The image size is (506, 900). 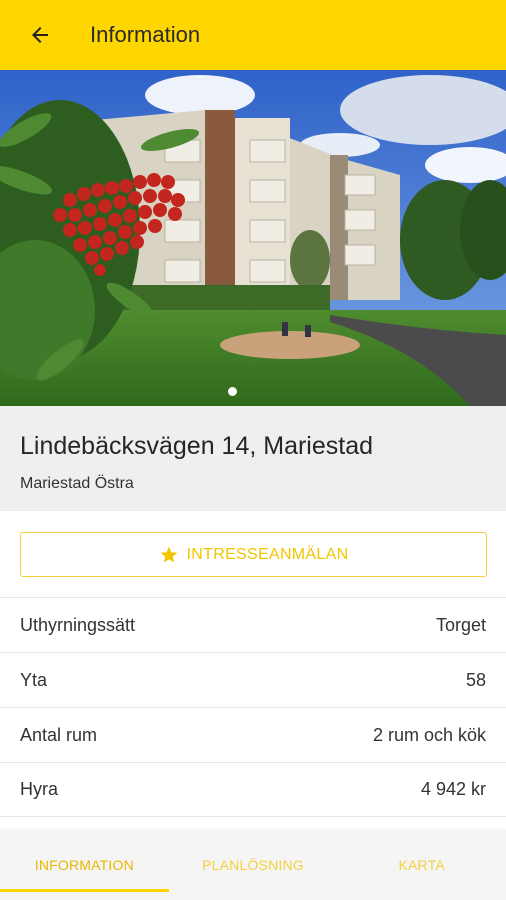 What do you see at coordinates (59, 734) in the screenshot?
I see `detail-label: Antal rum` at bounding box center [59, 734].